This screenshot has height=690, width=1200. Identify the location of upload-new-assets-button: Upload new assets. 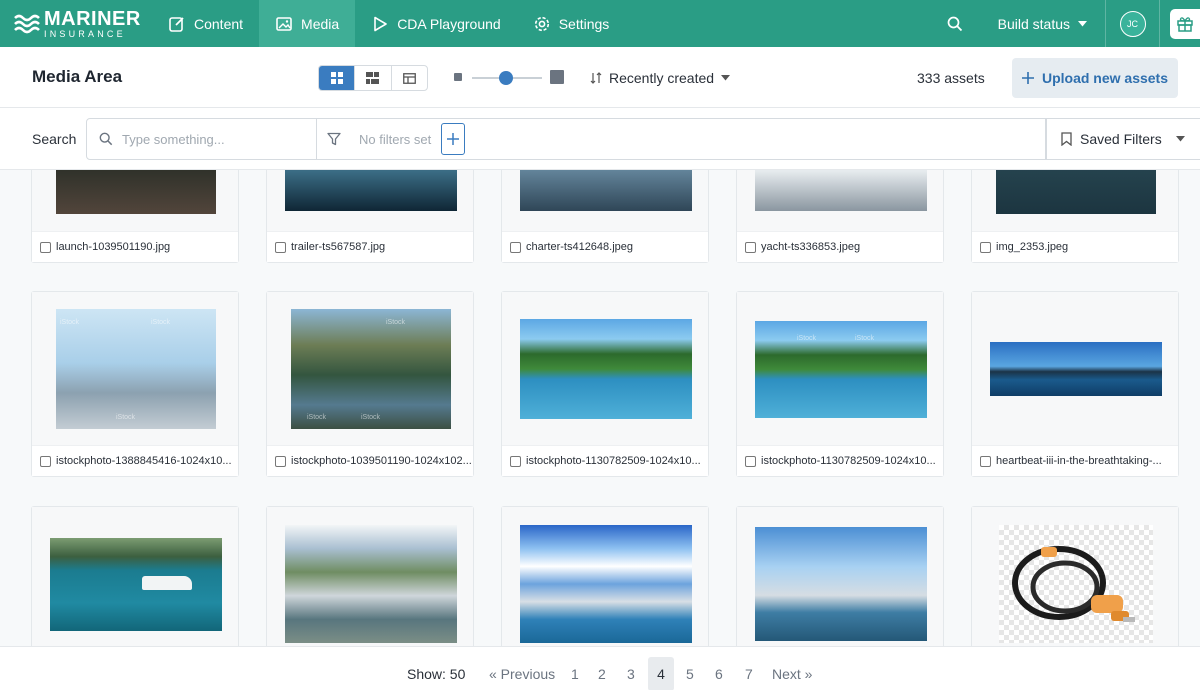
(1095, 78).